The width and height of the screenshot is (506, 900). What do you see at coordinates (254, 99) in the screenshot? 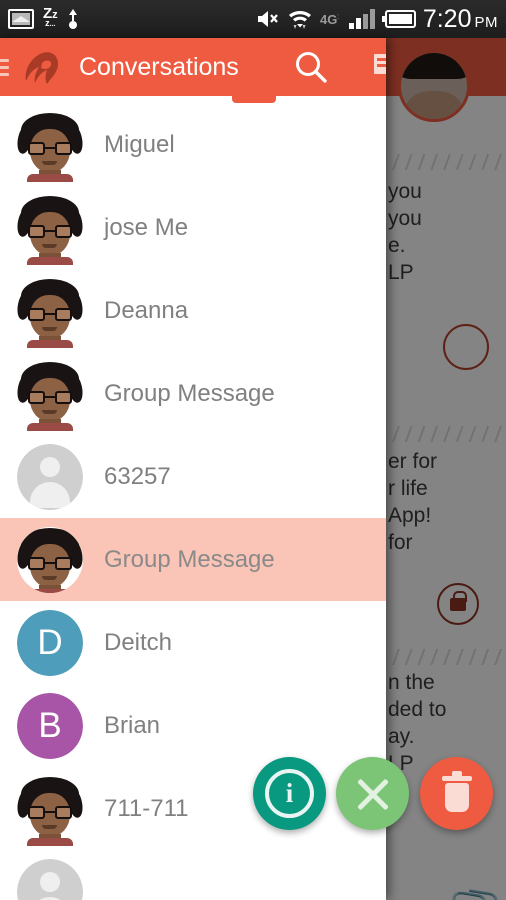
I see `appbar-notch` at bounding box center [254, 99].